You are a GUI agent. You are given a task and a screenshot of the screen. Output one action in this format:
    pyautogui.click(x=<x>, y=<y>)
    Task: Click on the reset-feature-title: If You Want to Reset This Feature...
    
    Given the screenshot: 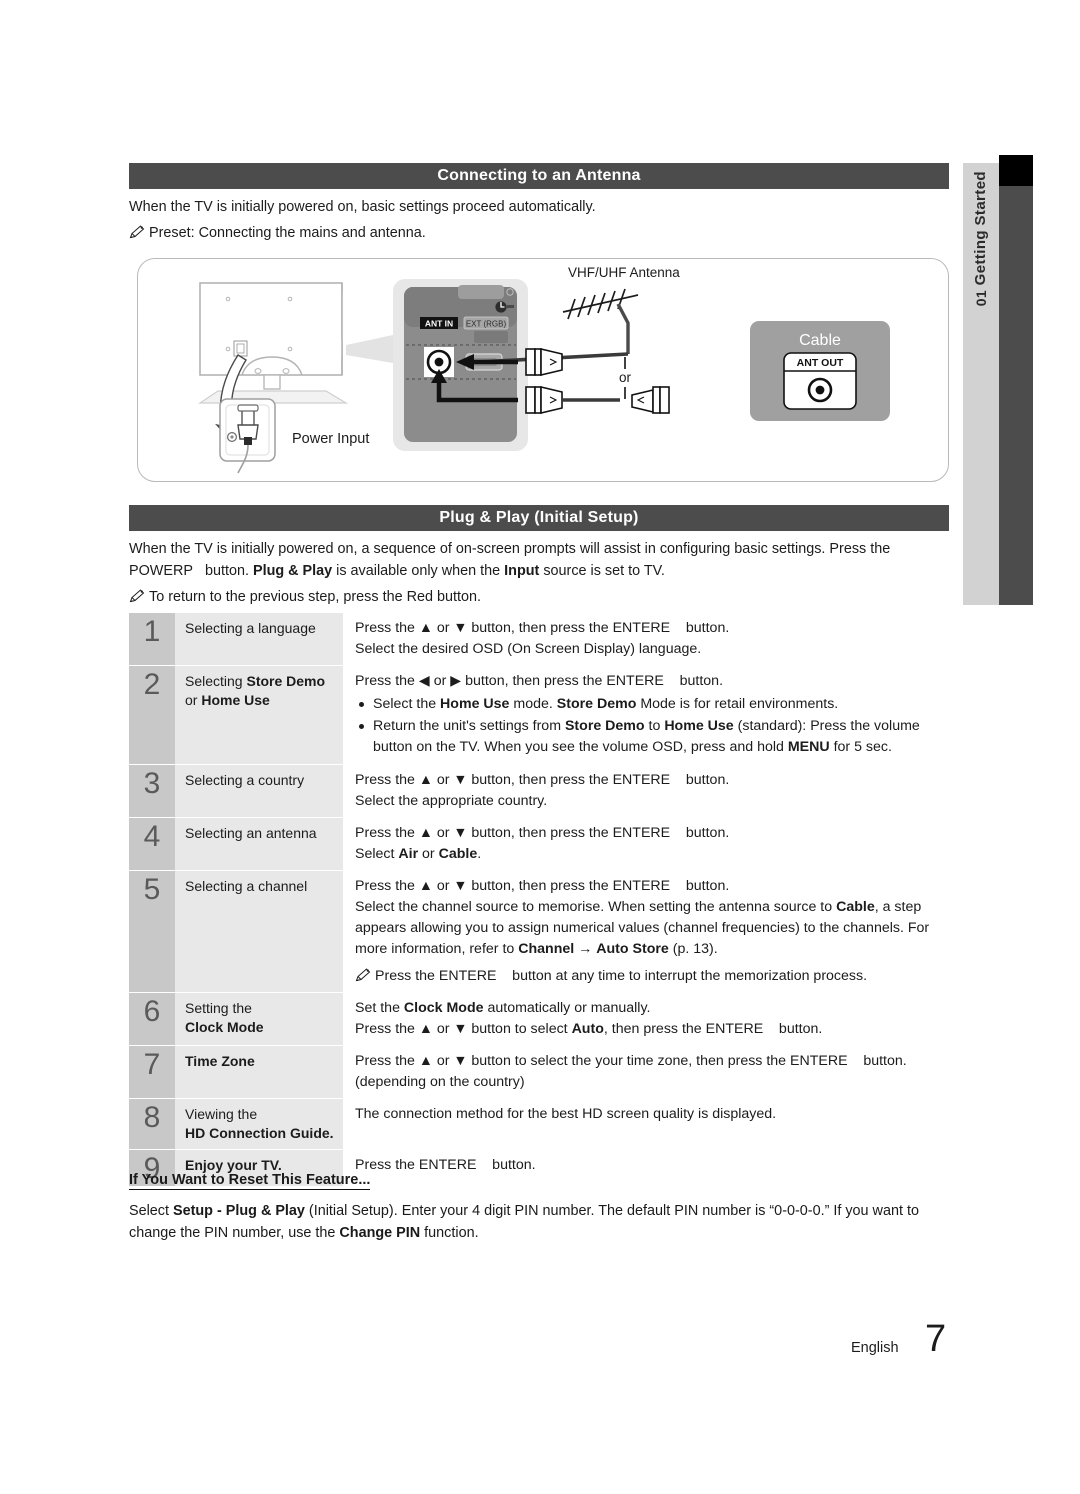 What is the action you would take?
    pyautogui.click(x=250, y=1181)
    